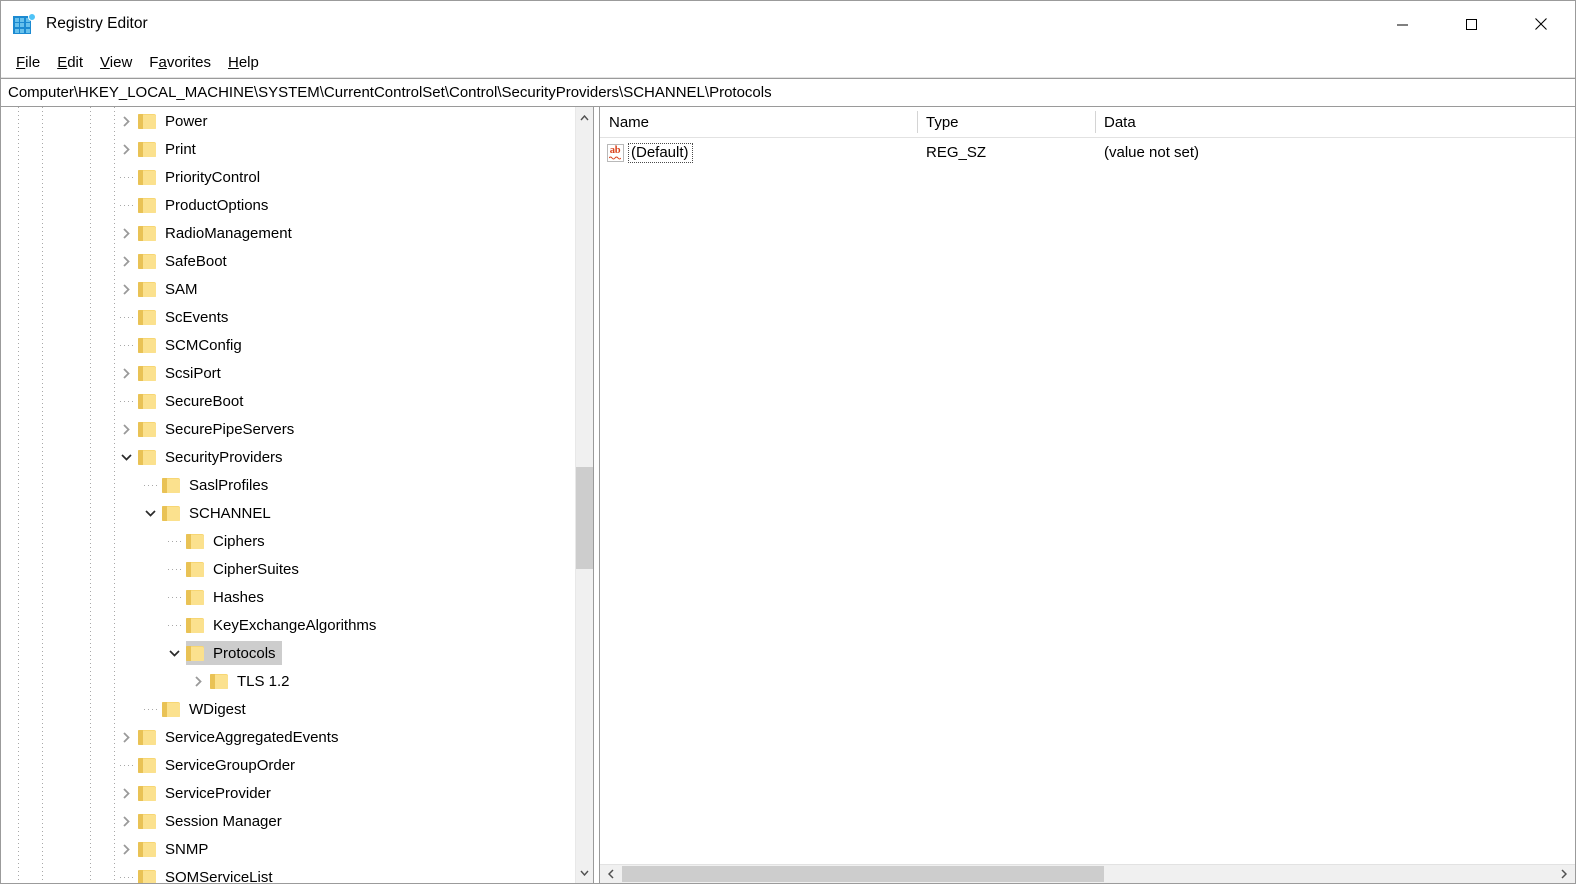 The height and width of the screenshot is (884, 1576). What do you see at coordinates (206, 205) in the screenshot?
I see `tree-node: ProductOptions` at bounding box center [206, 205].